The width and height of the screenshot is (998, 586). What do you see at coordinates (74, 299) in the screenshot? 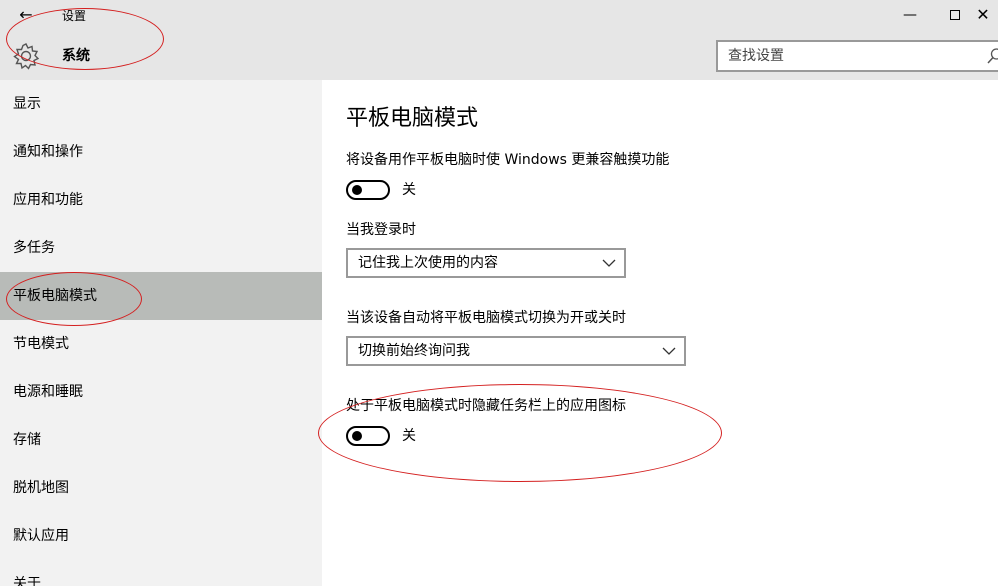
I see `annotation-circle-tablet-mode` at bounding box center [74, 299].